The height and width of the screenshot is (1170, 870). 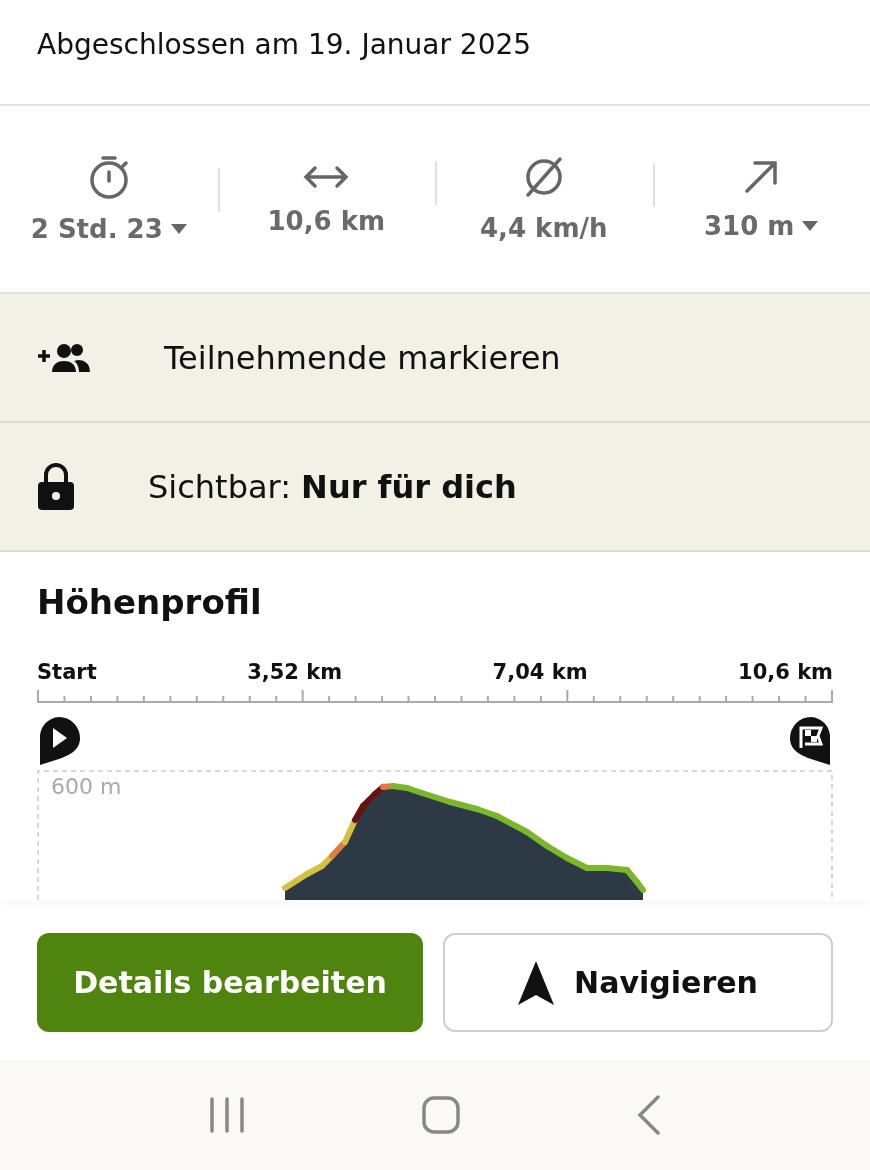 What do you see at coordinates (67, 672) in the screenshot?
I see `axis-label: Start` at bounding box center [67, 672].